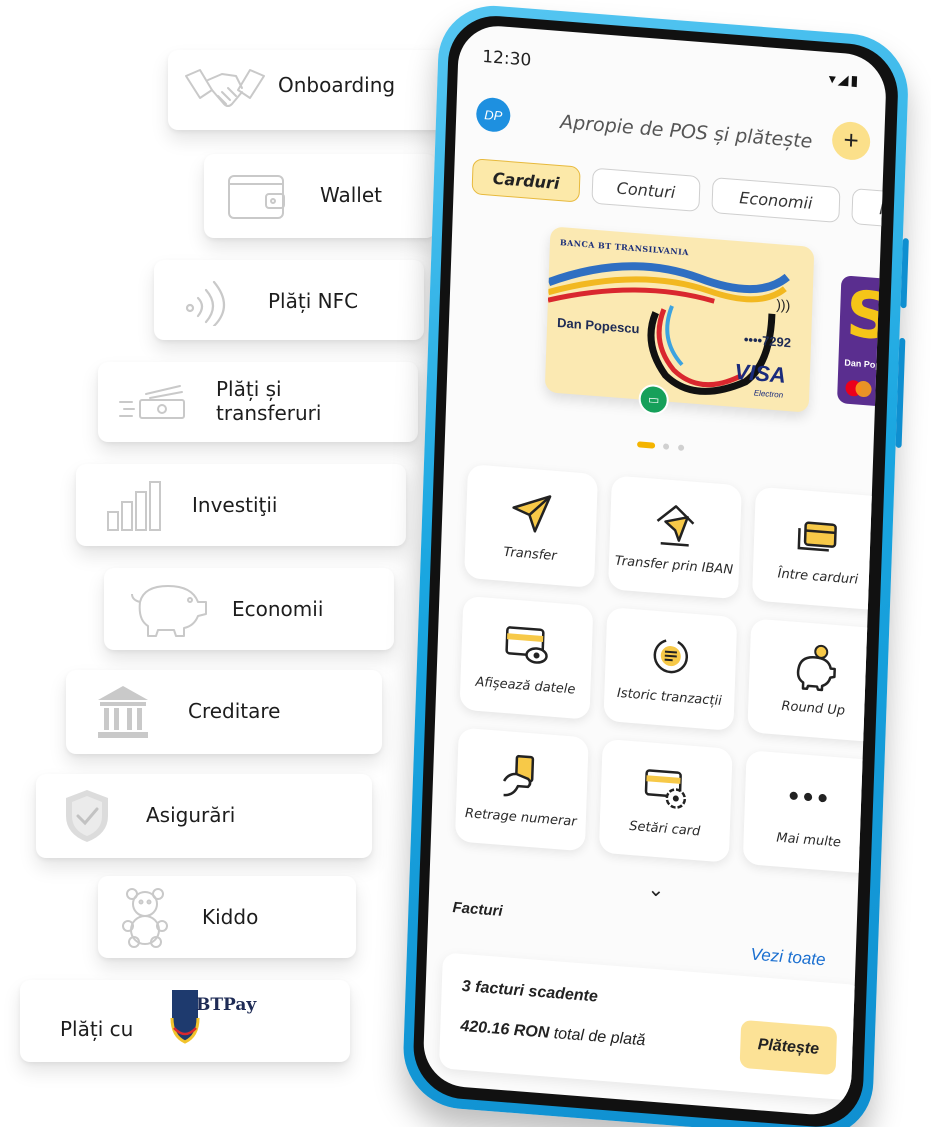 This screenshot has width=931, height=1127. I want to click on history-icon, so click(671, 656).